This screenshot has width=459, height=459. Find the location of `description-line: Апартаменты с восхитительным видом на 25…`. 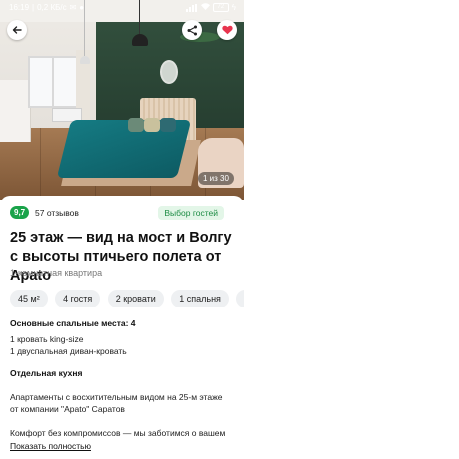

description-line: Апартаменты с восхитительным видом на 25… is located at coordinates (116, 397).